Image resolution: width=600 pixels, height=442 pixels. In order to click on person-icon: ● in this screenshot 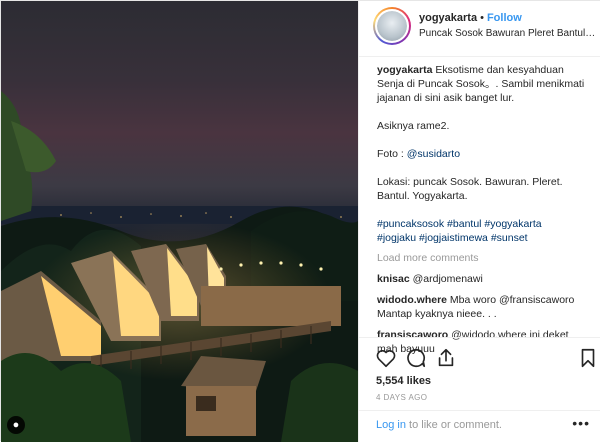, I will do `click(16, 425)`.